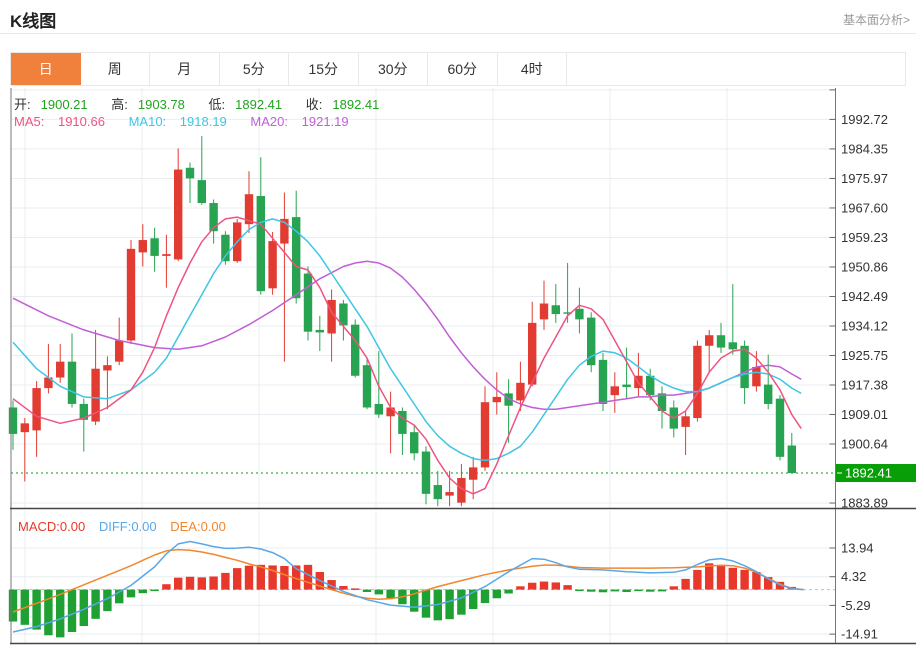 This screenshot has height=652, width=916. I want to click on macd-axis-label: 4.32, so click(853, 576).